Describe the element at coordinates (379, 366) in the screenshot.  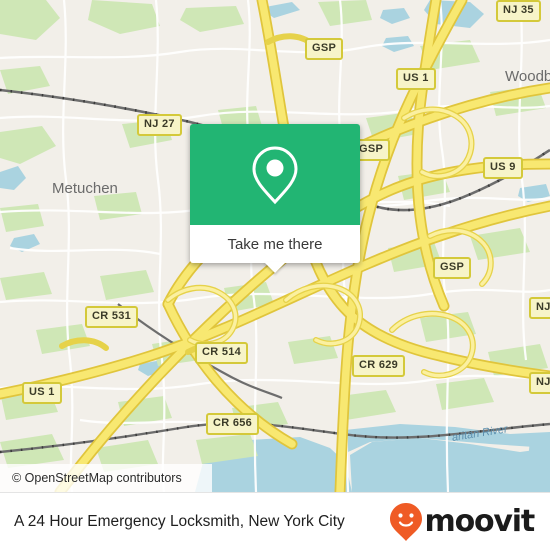
I see `road-shield-cr-629: CR 629` at that location.